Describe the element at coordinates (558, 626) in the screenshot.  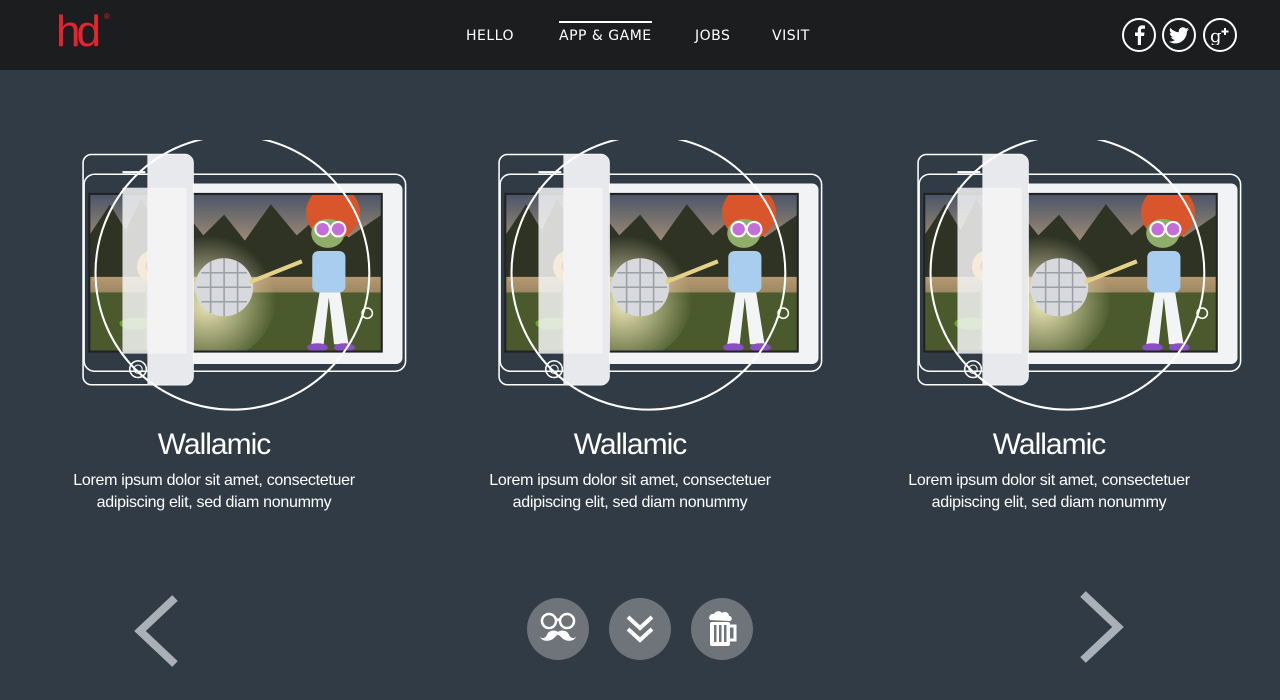
I see `glasses-mustache-icon` at that location.